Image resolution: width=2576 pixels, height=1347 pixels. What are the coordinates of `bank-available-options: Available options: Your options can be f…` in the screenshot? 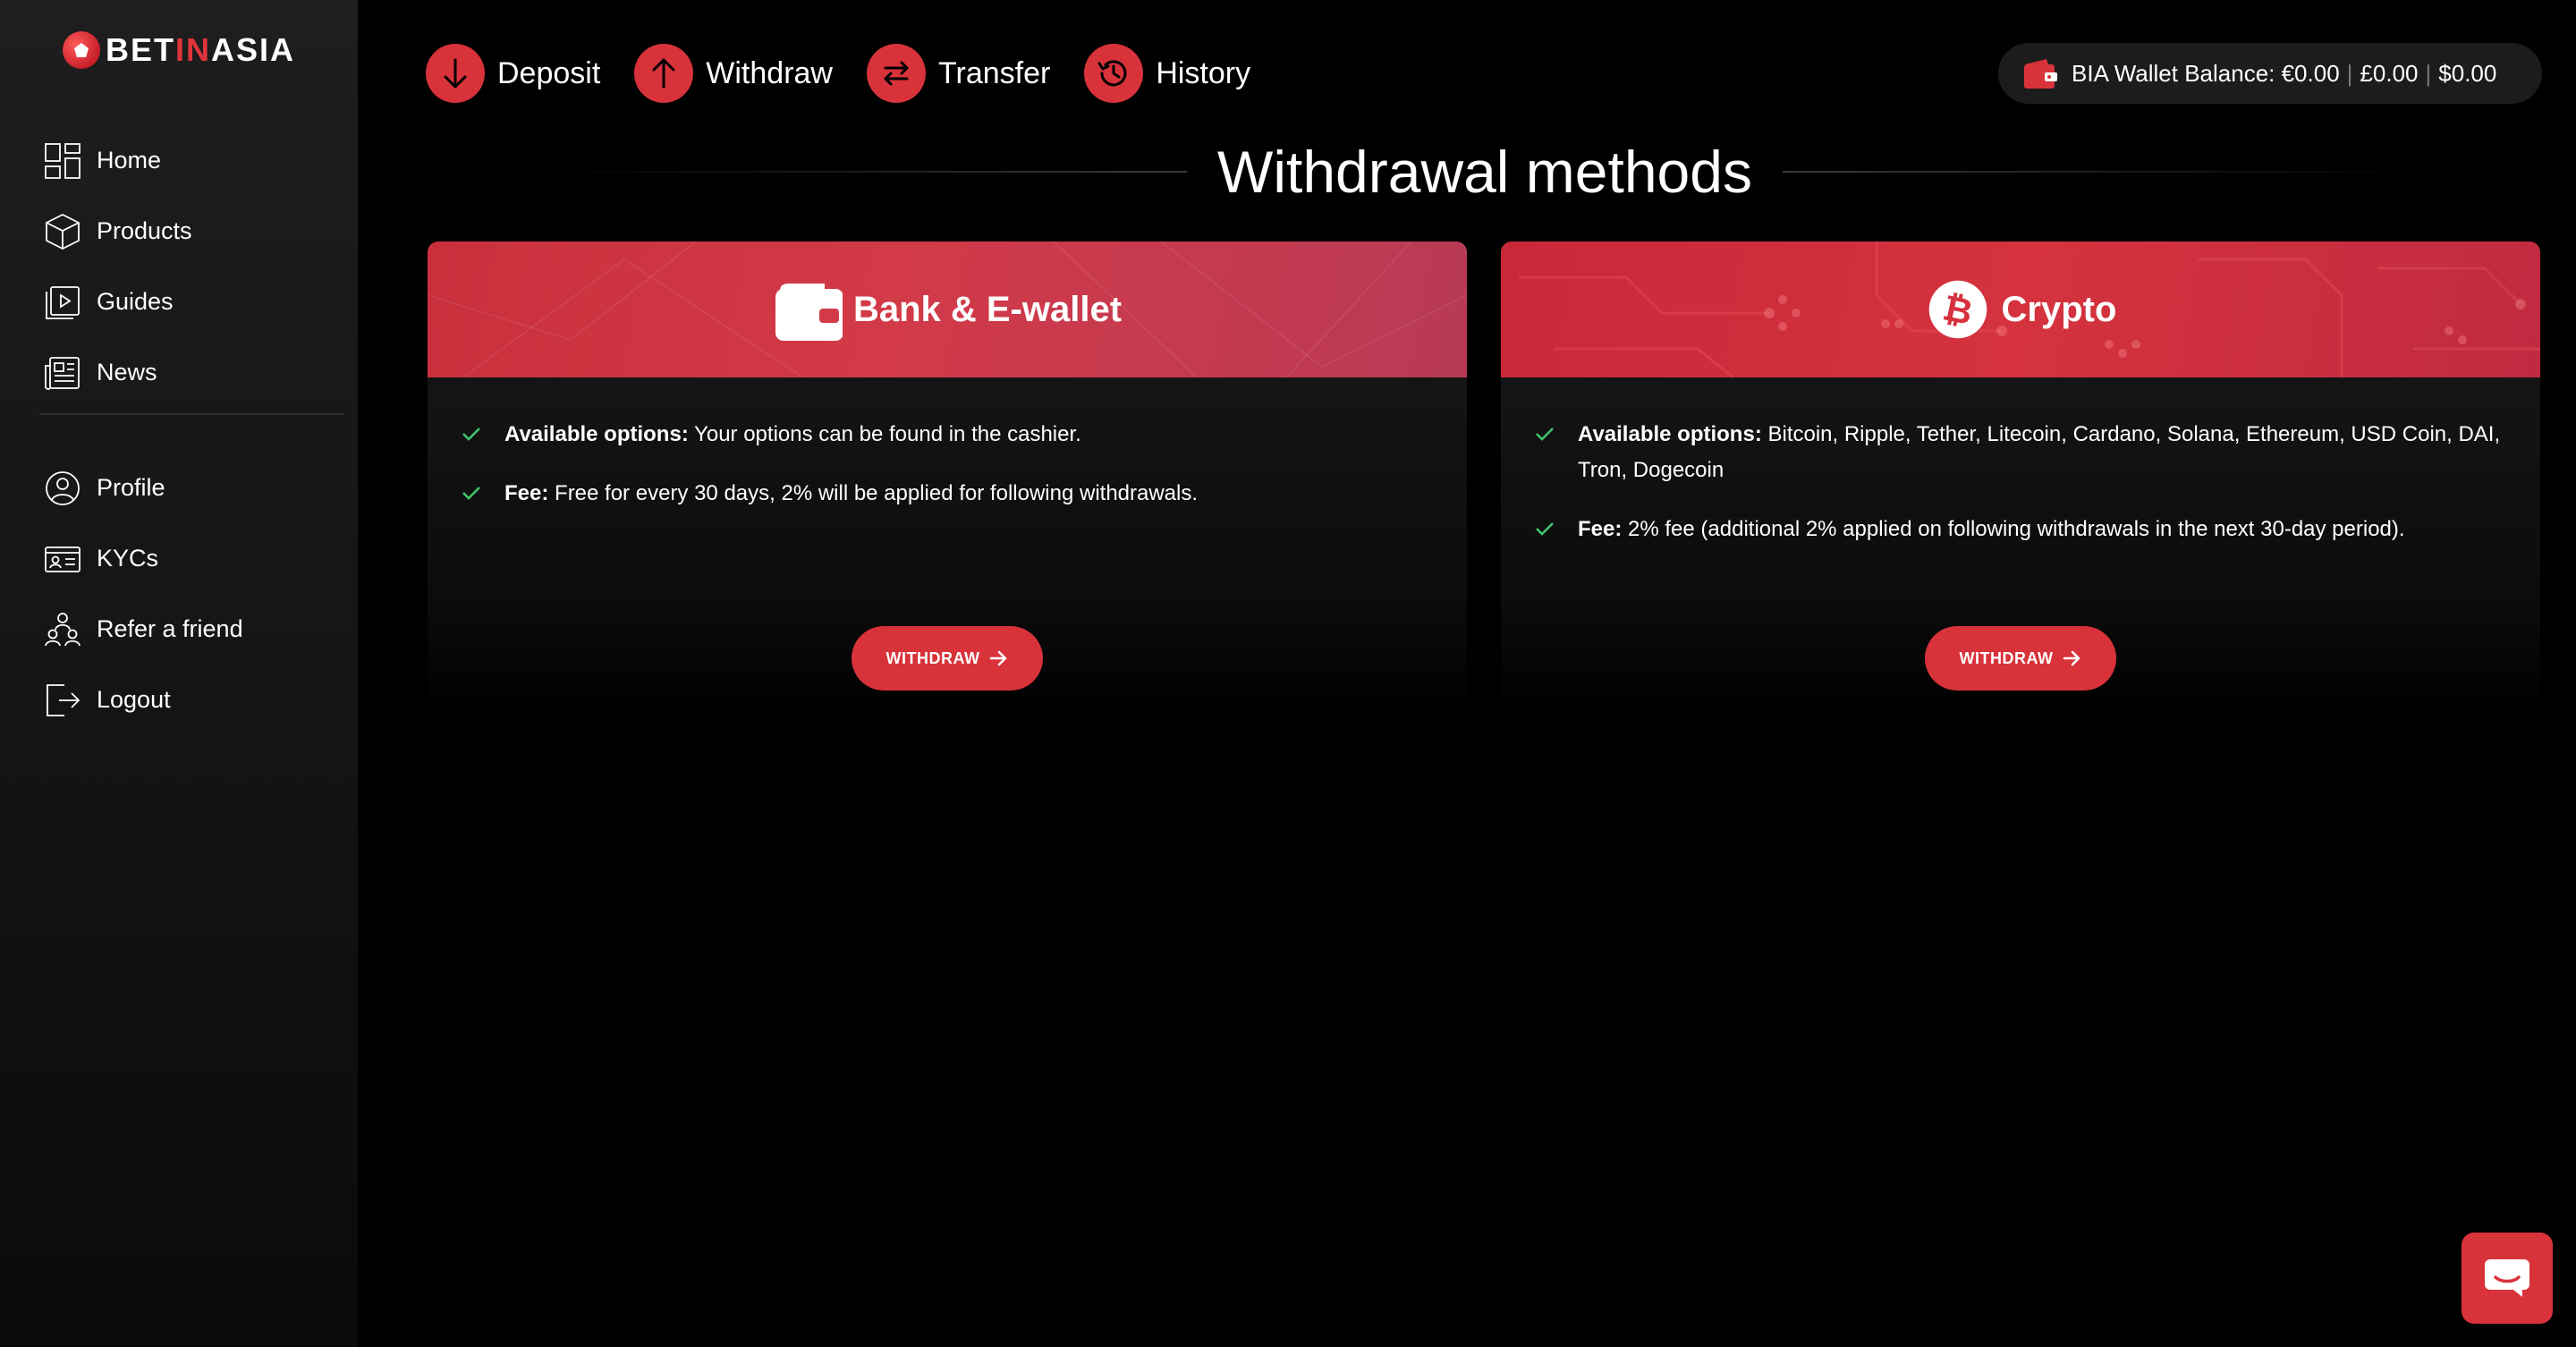 It's located at (963, 435).